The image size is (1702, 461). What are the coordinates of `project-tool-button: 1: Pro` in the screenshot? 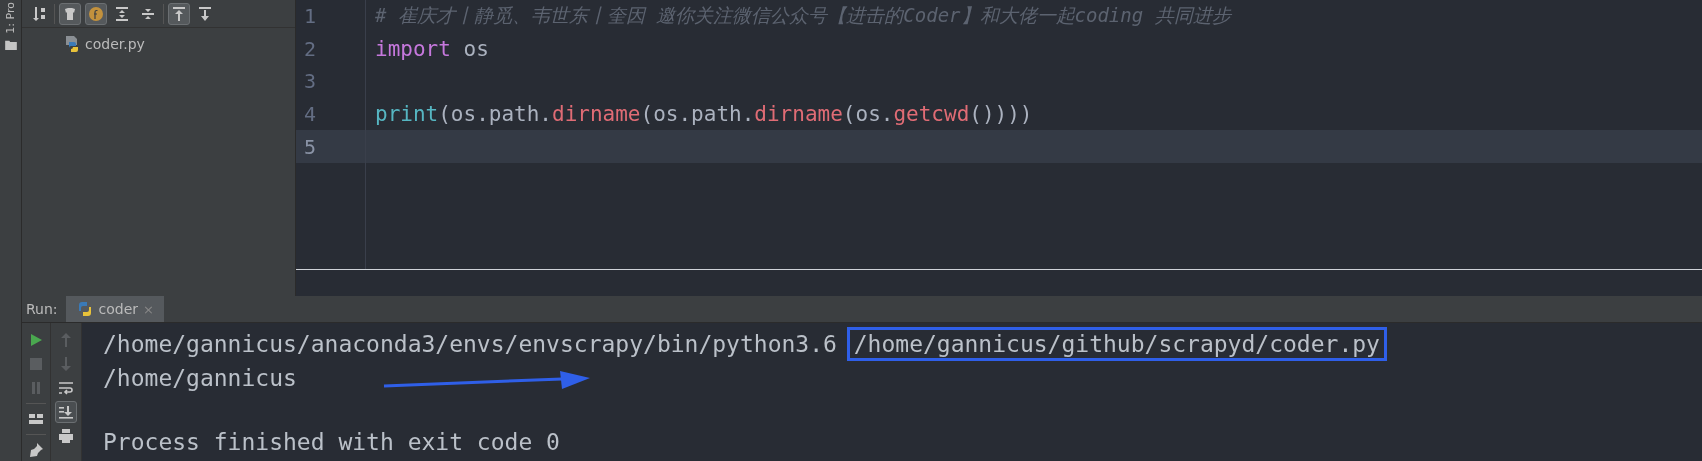 It's located at (10, 18).